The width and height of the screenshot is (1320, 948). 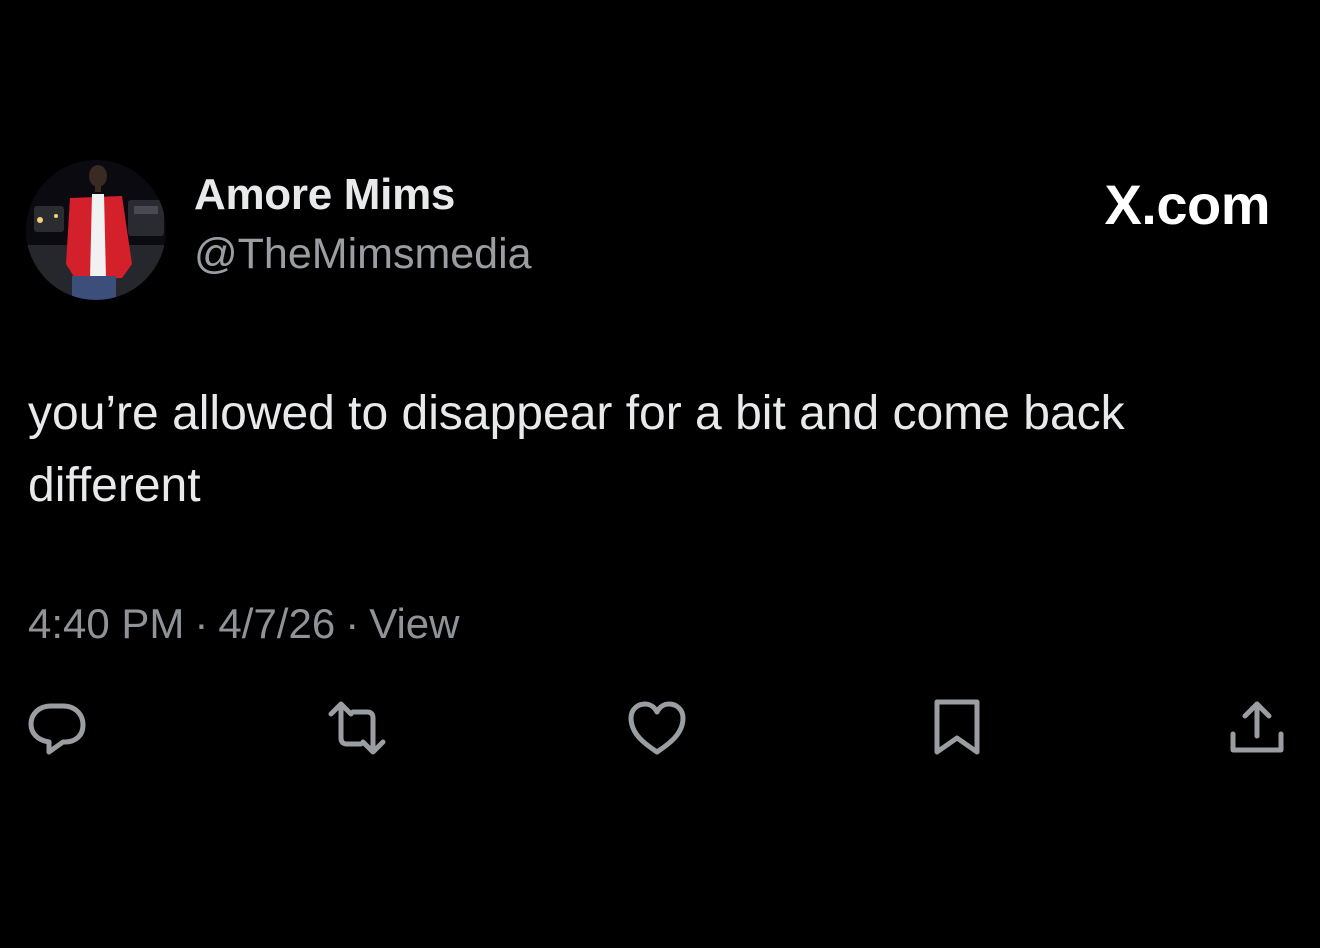 I want to click on bookmark-icon, so click(x=957, y=727).